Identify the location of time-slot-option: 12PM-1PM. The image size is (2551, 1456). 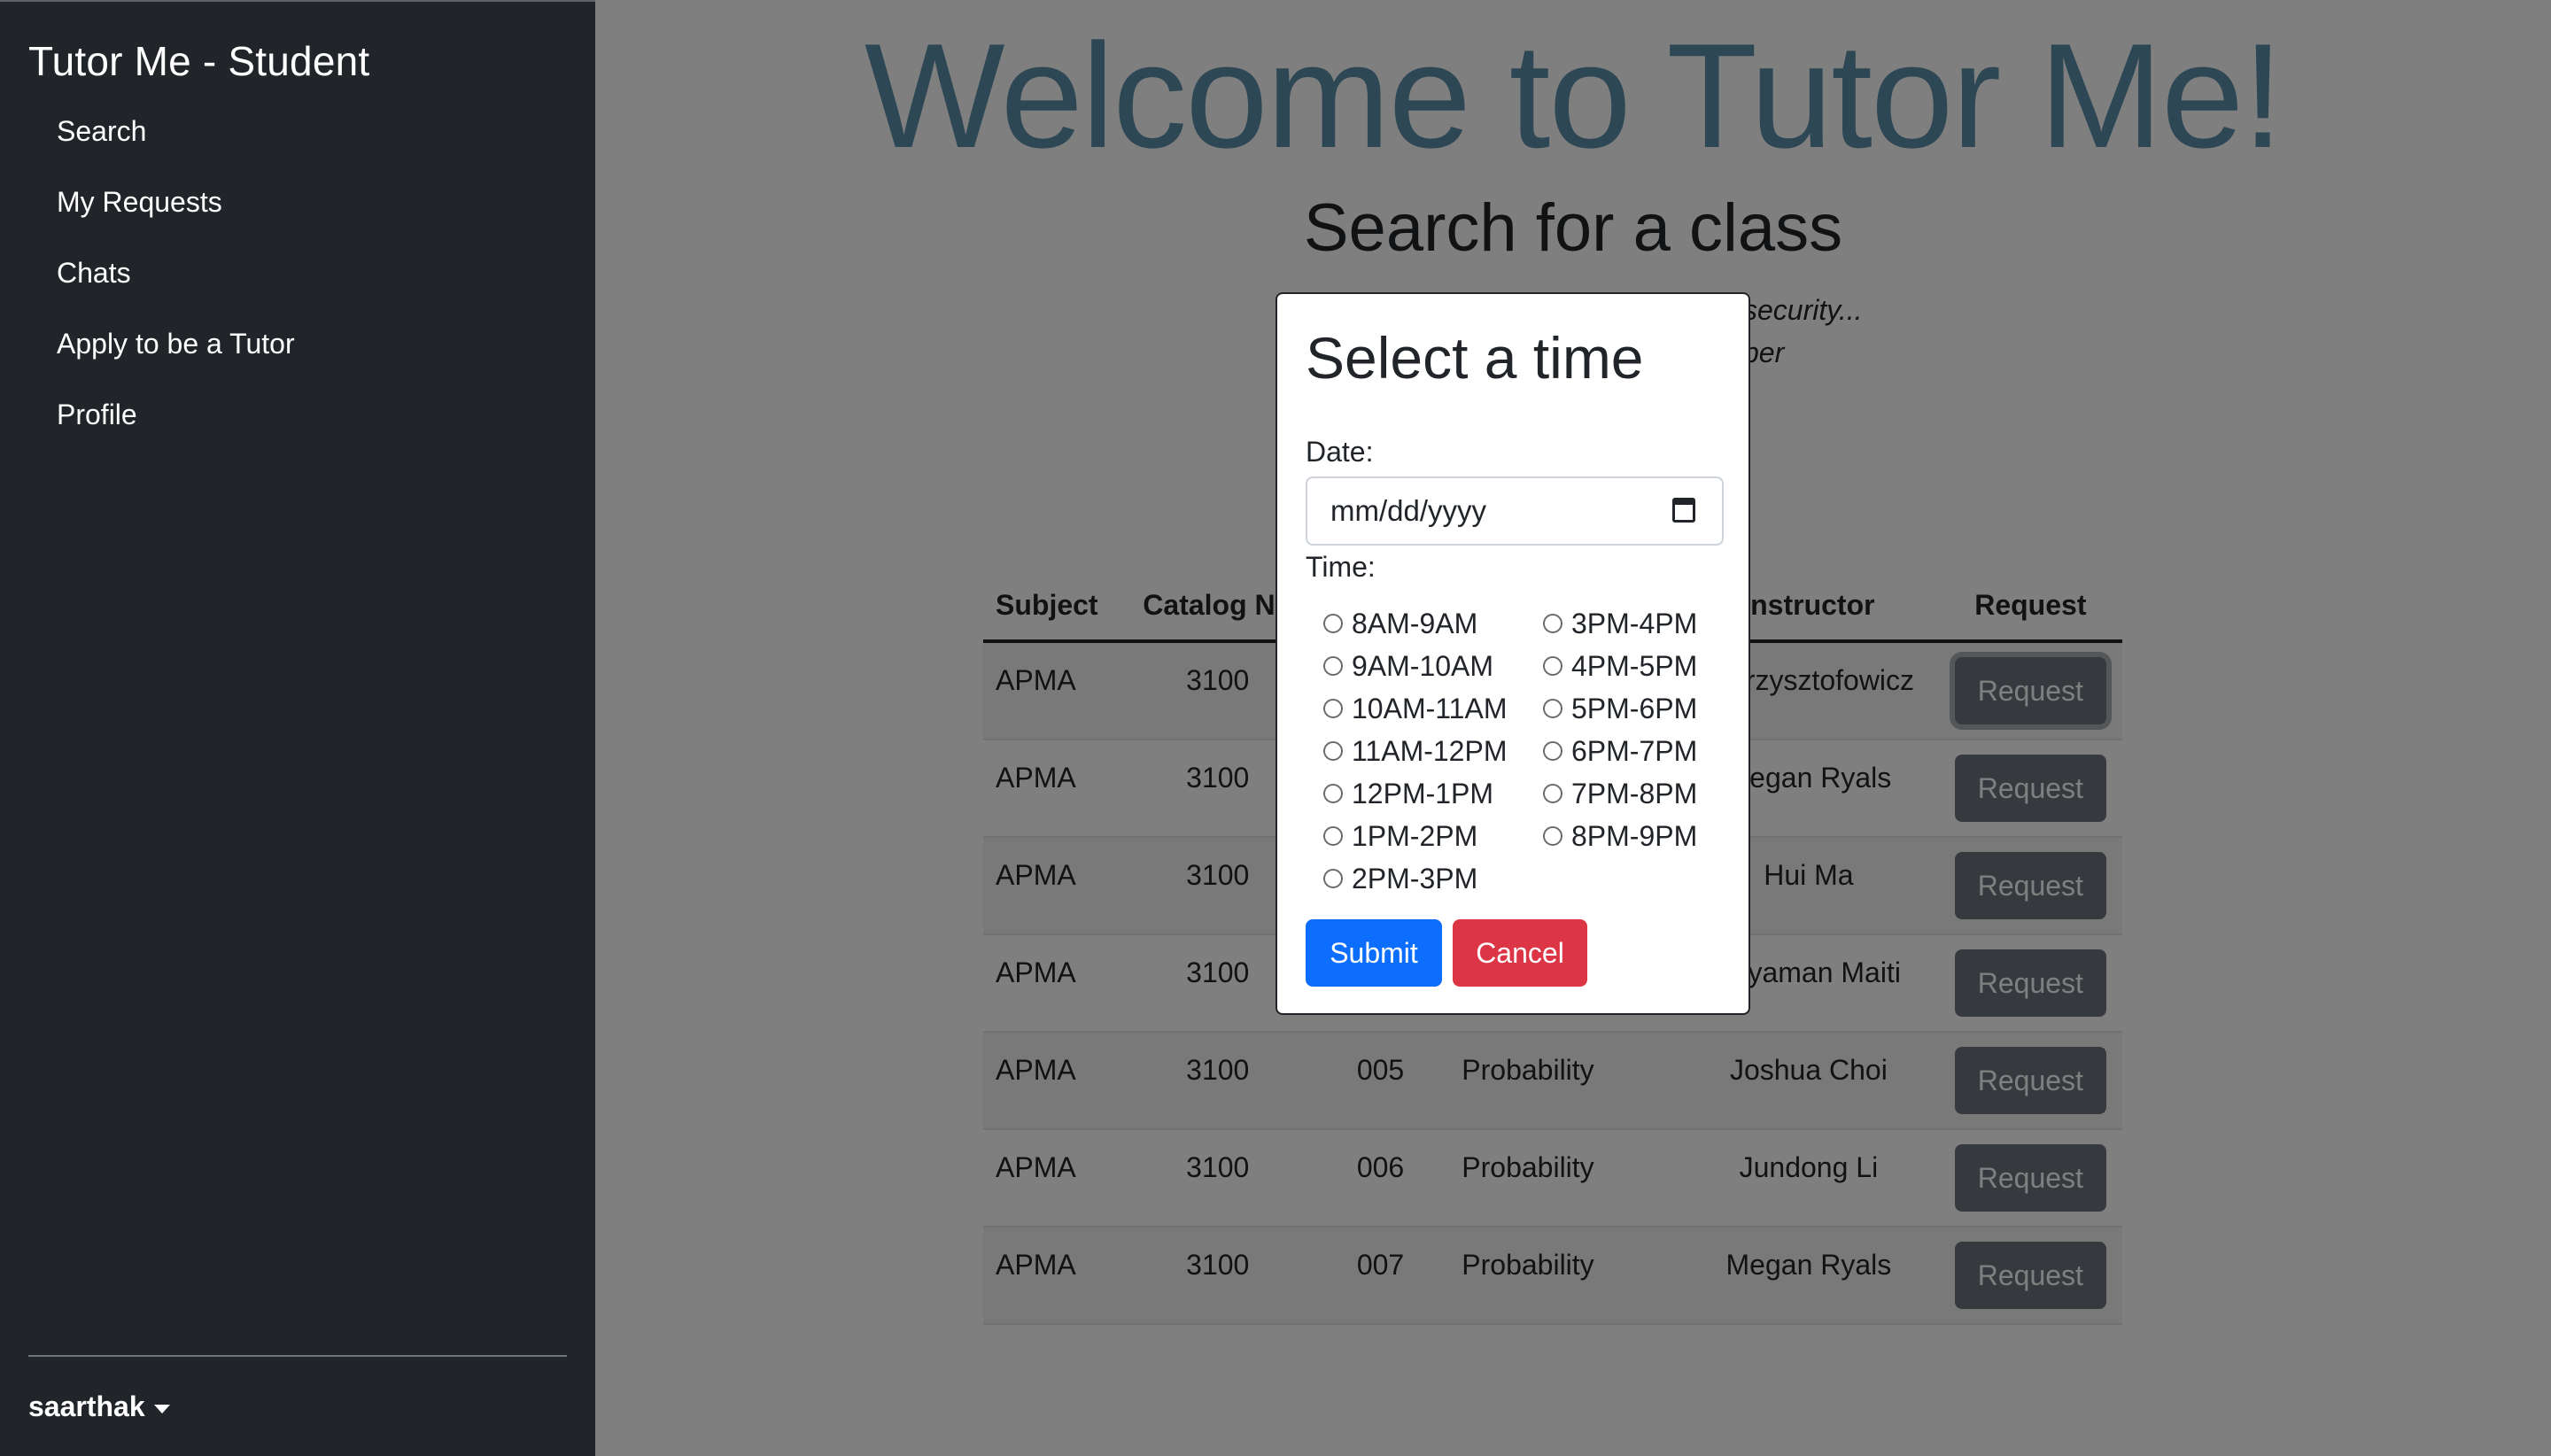
(1415, 797).